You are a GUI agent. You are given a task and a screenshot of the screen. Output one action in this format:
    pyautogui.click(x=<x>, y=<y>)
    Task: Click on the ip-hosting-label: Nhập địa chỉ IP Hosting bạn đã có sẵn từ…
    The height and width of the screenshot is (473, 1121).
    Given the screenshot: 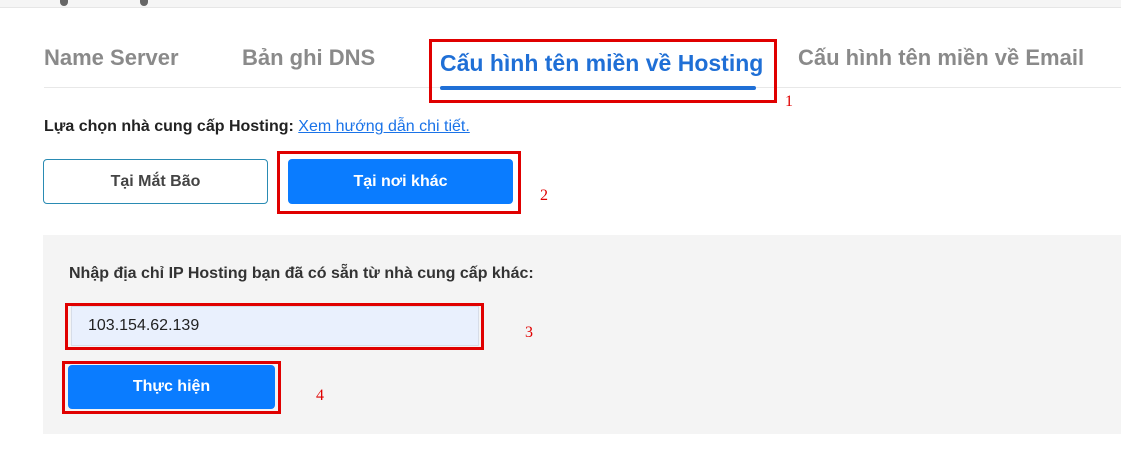 What is the action you would take?
    pyautogui.click(x=301, y=273)
    